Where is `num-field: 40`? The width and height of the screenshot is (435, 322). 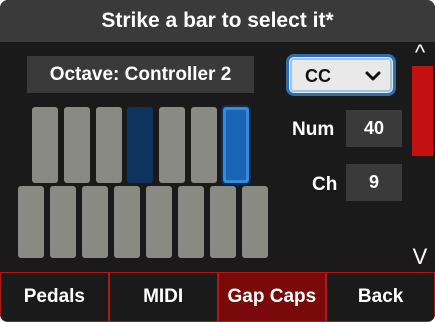
num-field: 40 is located at coordinates (374, 128).